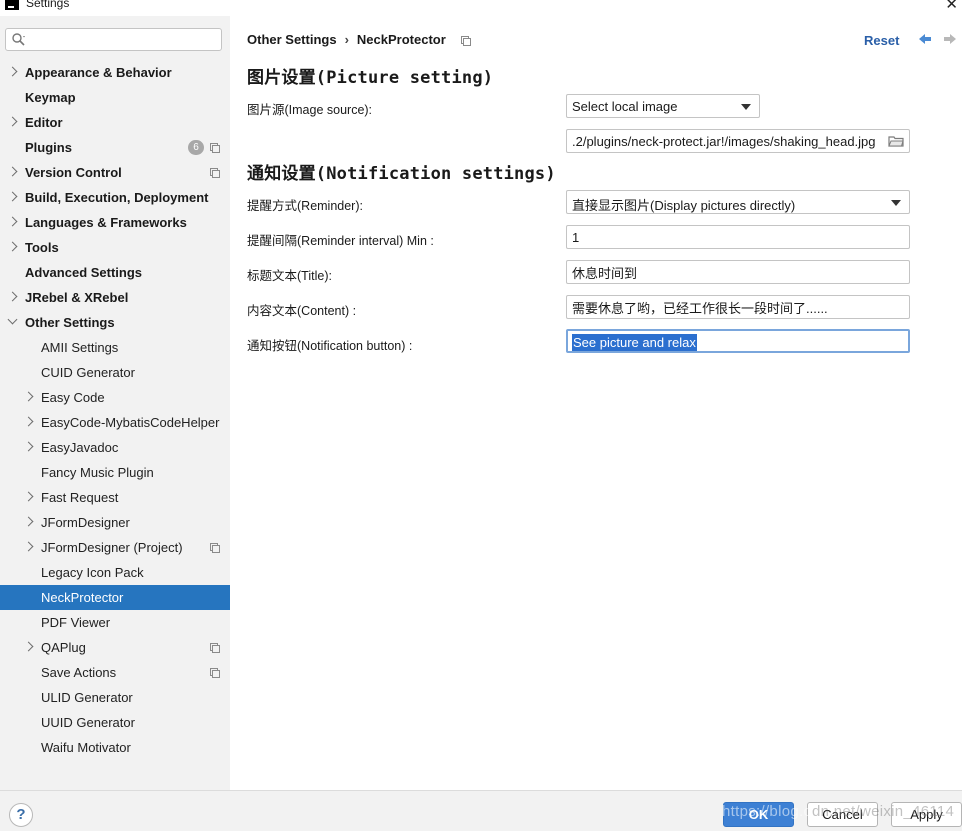  I want to click on sidebar-item-save-actions: Save Actions, so click(115, 672).